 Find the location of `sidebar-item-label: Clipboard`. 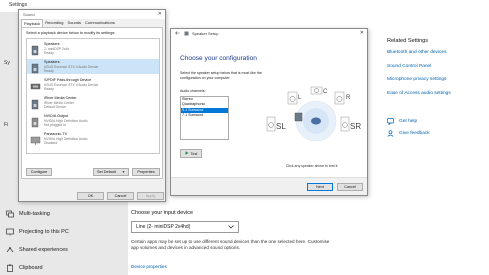

sidebar-item-label: Clipboard is located at coordinates (31, 268).